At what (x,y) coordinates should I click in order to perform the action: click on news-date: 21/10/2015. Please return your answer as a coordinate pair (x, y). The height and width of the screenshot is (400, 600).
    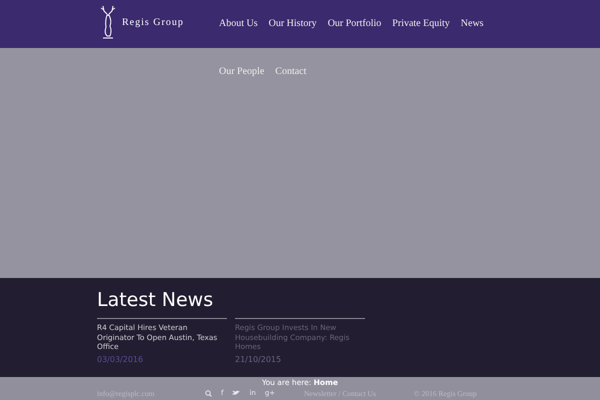
    Looking at the image, I should click on (258, 359).